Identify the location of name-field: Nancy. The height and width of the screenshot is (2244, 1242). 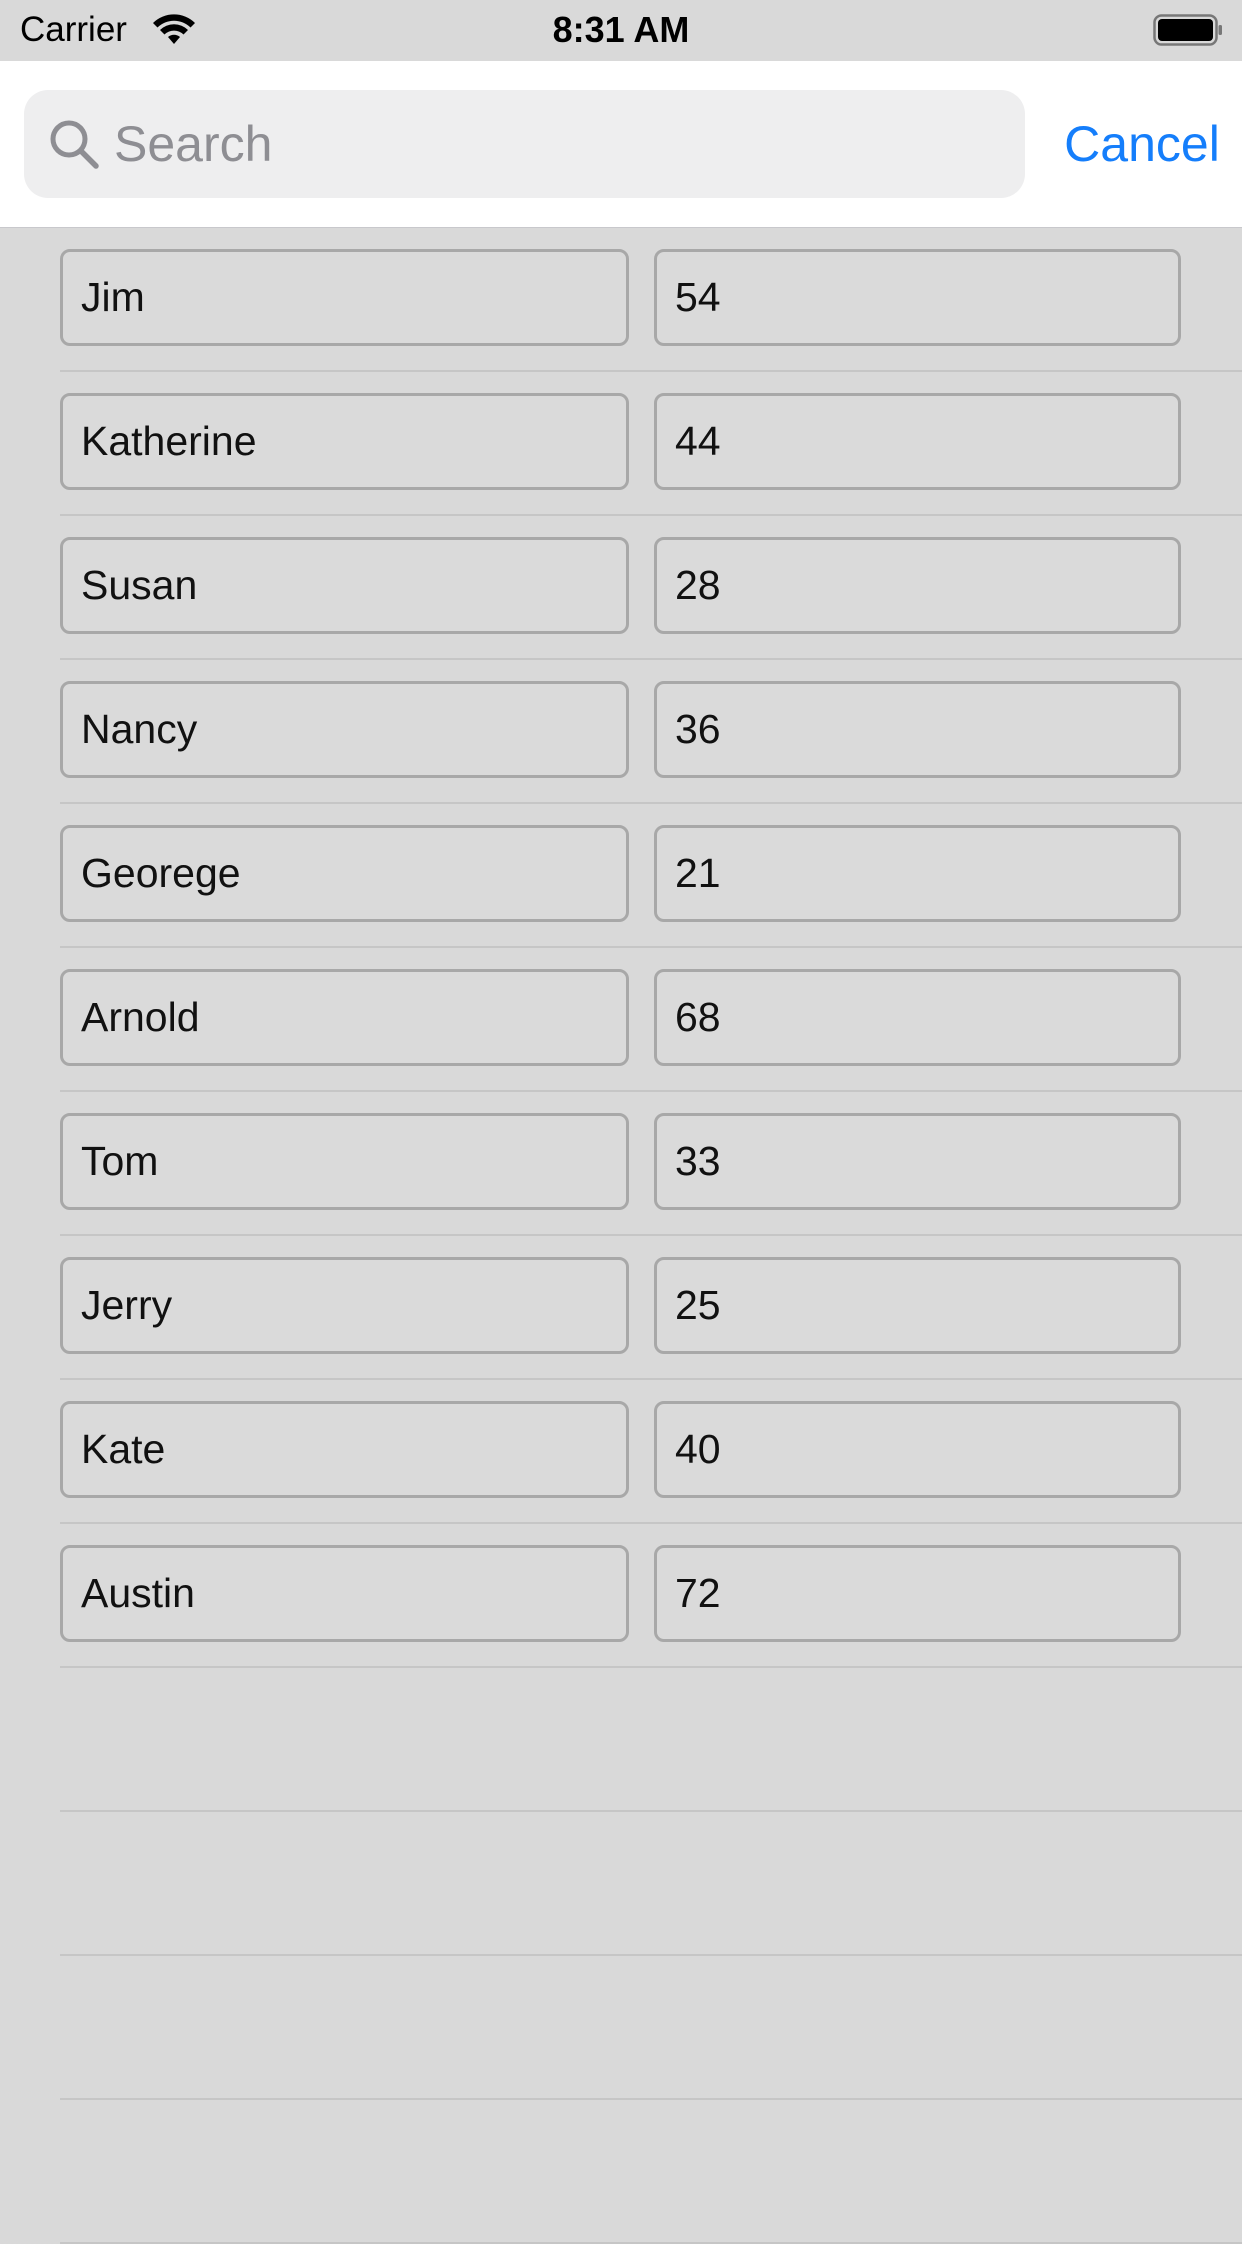
(344, 729).